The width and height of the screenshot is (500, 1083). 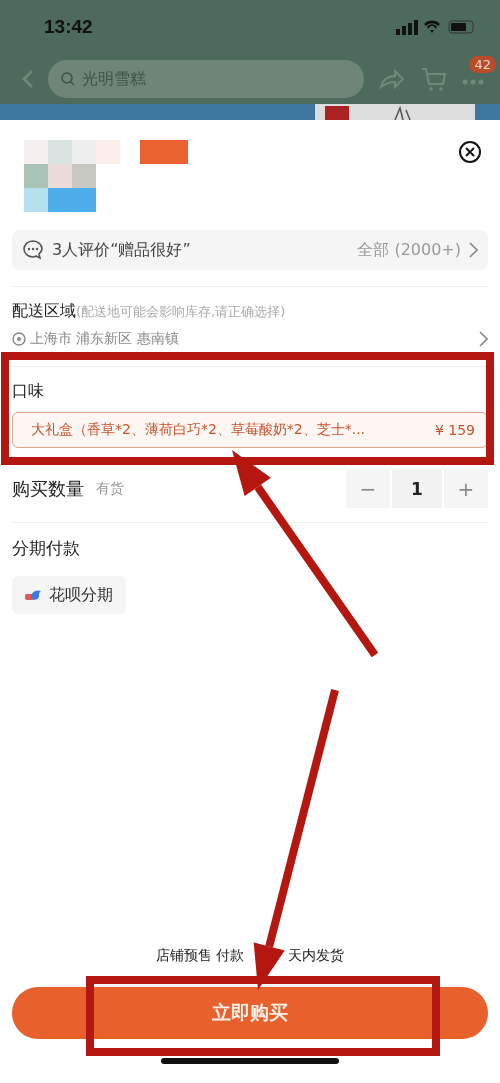 What do you see at coordinates (28, 79) in the screenshot?
I see `back-icon` at bounding box center [28, 79].